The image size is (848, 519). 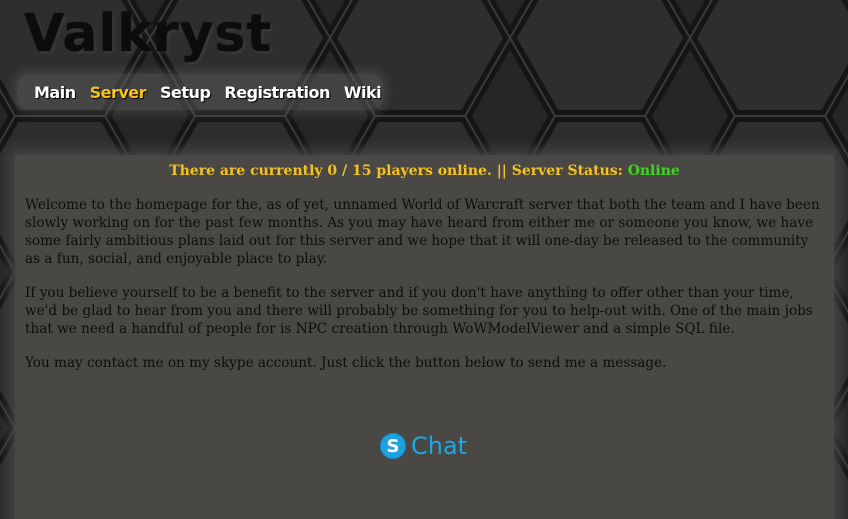 I want to click on main-nav: Main Server Setup Registration Wiki, so click(x=200, y=92).